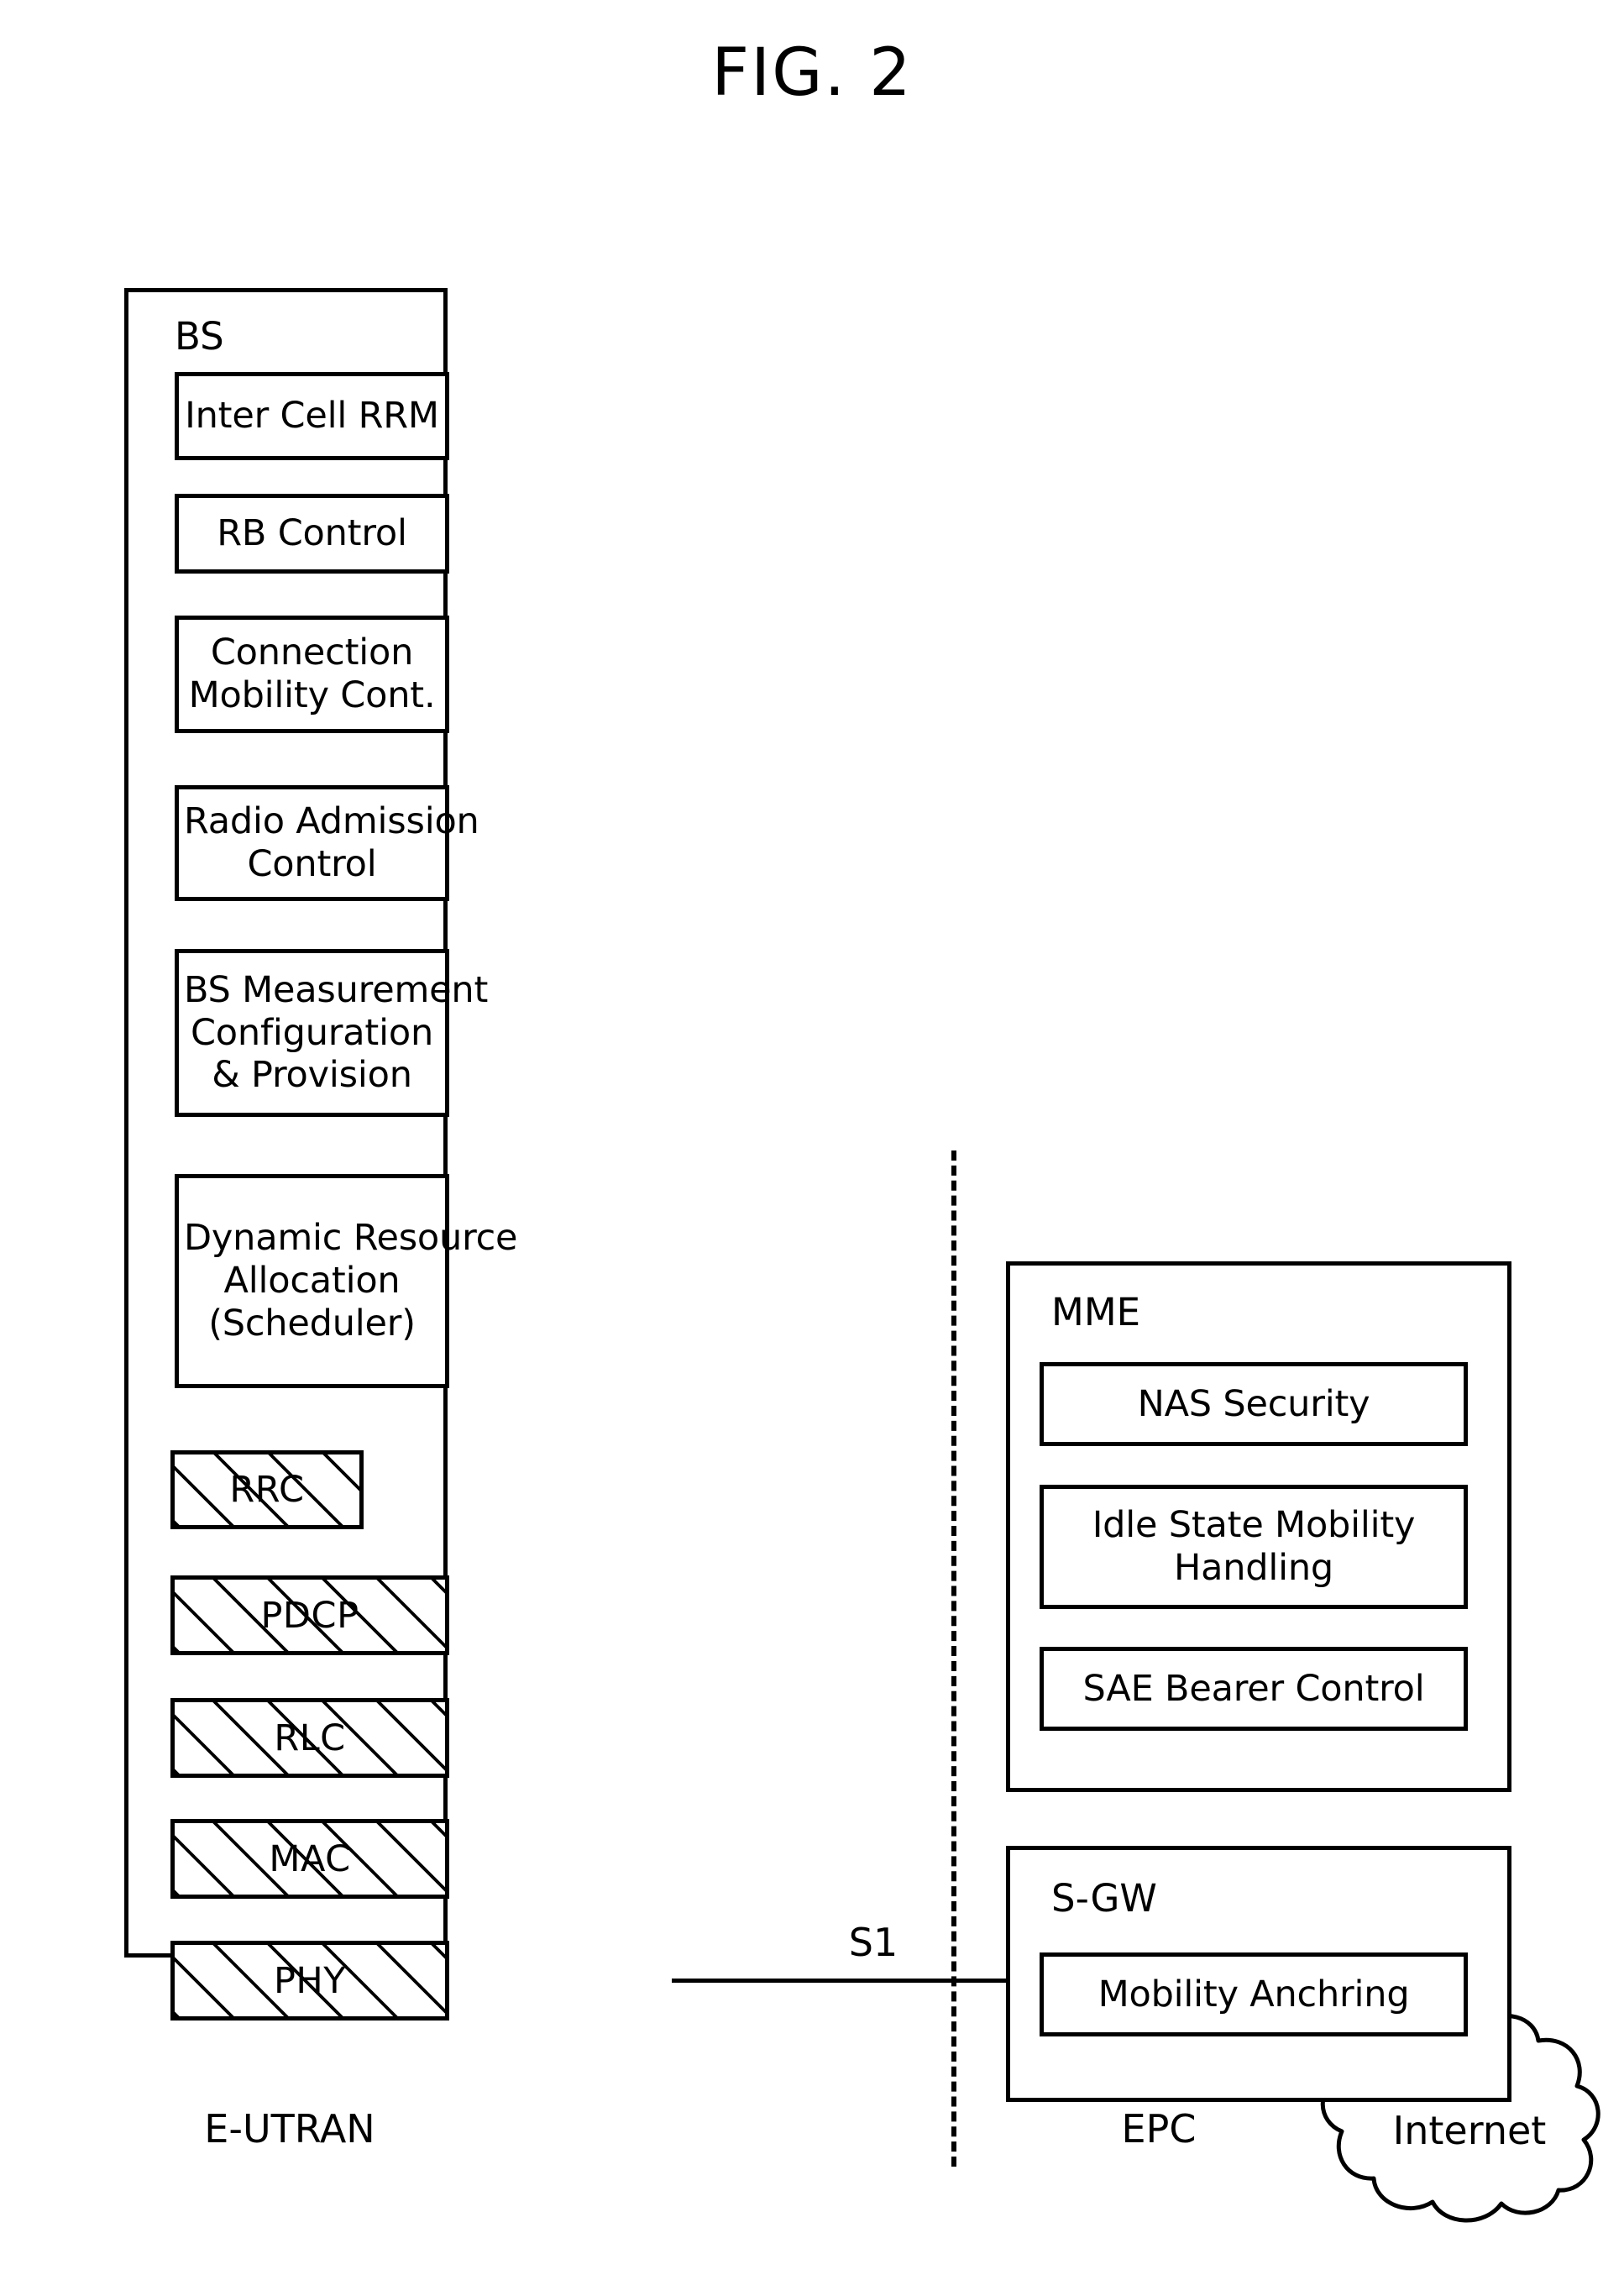 The height and width of the screenshot is (2280, 1624). I want to click on bs-layer-label: RLC, so click(310, 1738).